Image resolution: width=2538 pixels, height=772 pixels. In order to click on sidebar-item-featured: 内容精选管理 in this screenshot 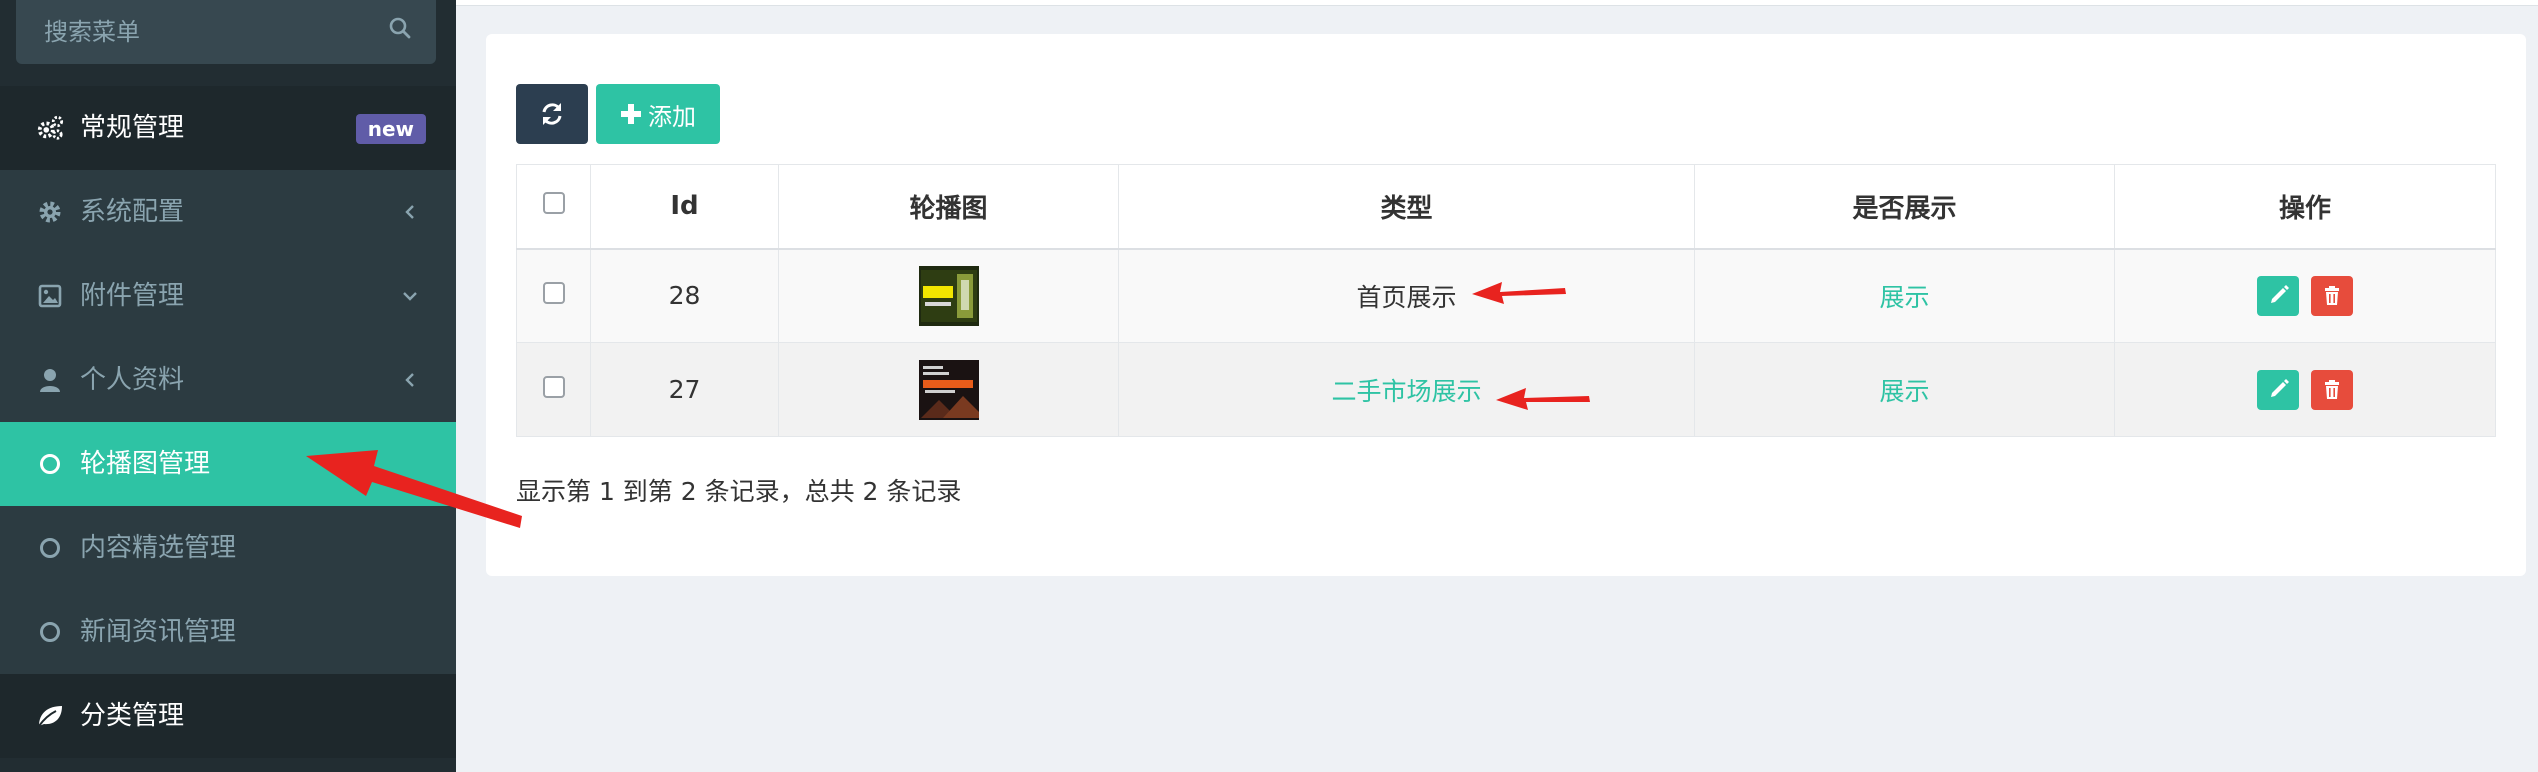, I will do `click(228, 548)`.